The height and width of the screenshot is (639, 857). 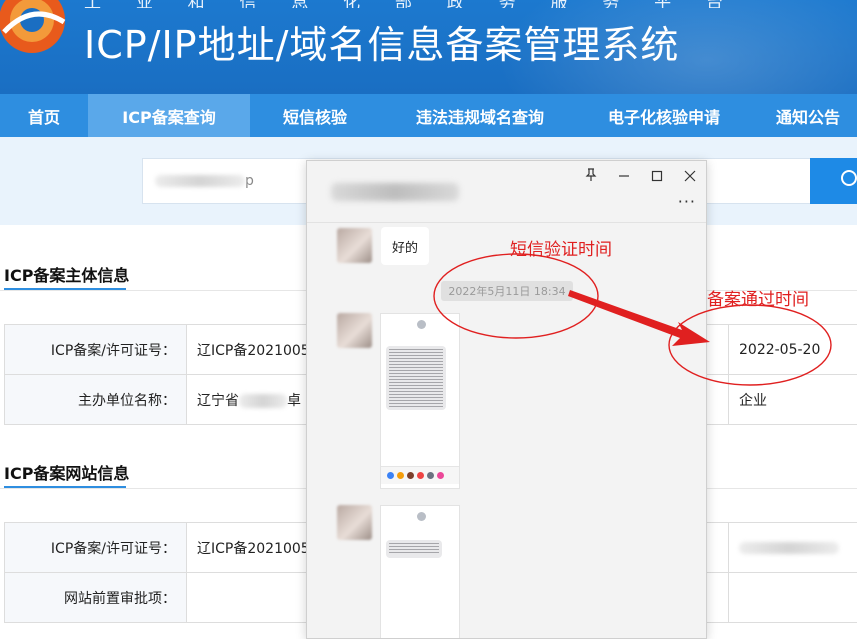 I want to click on nav-item-sms-verify: 短信核验, so click(x=315, y=115).